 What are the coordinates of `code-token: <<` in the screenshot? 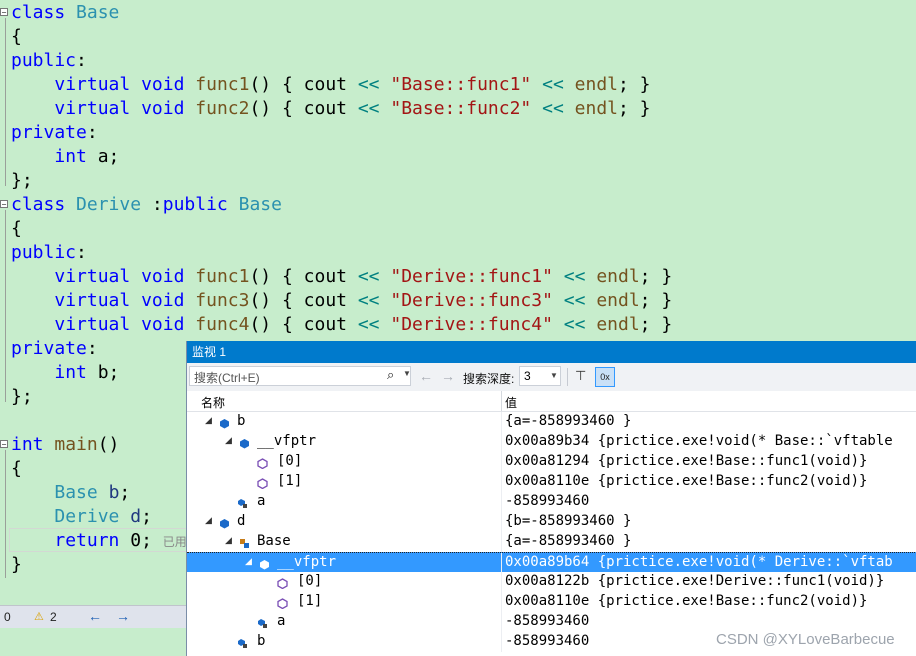 It's located at (368, 324).